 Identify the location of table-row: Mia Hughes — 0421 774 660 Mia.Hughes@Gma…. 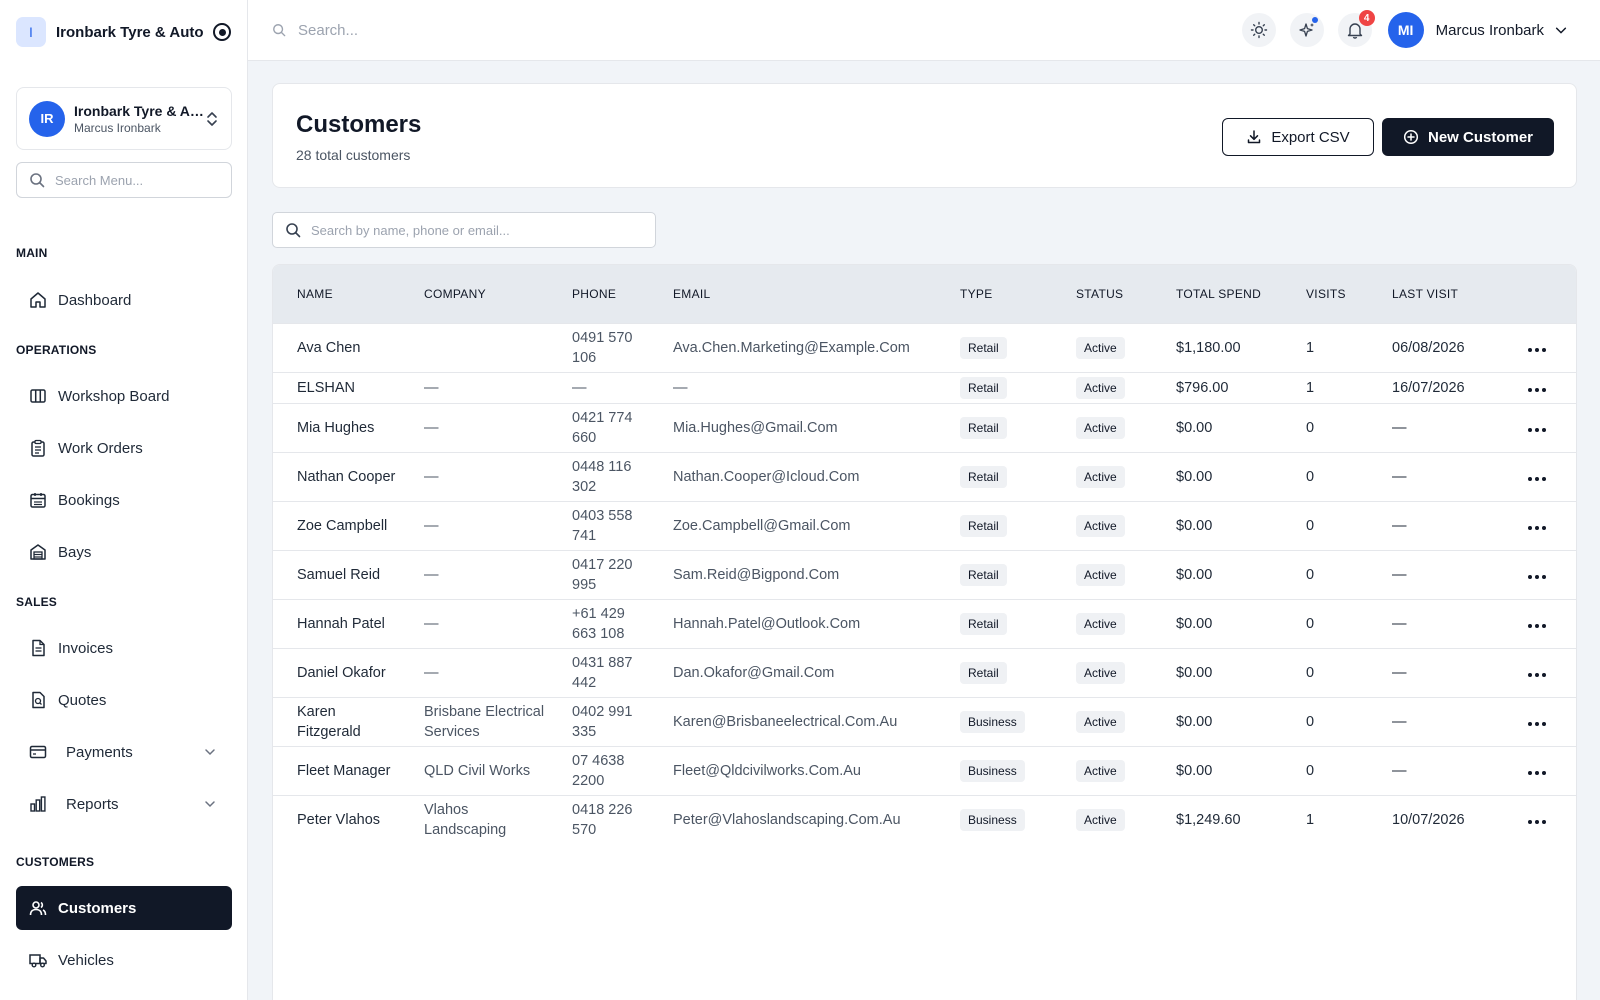
(924, 427).